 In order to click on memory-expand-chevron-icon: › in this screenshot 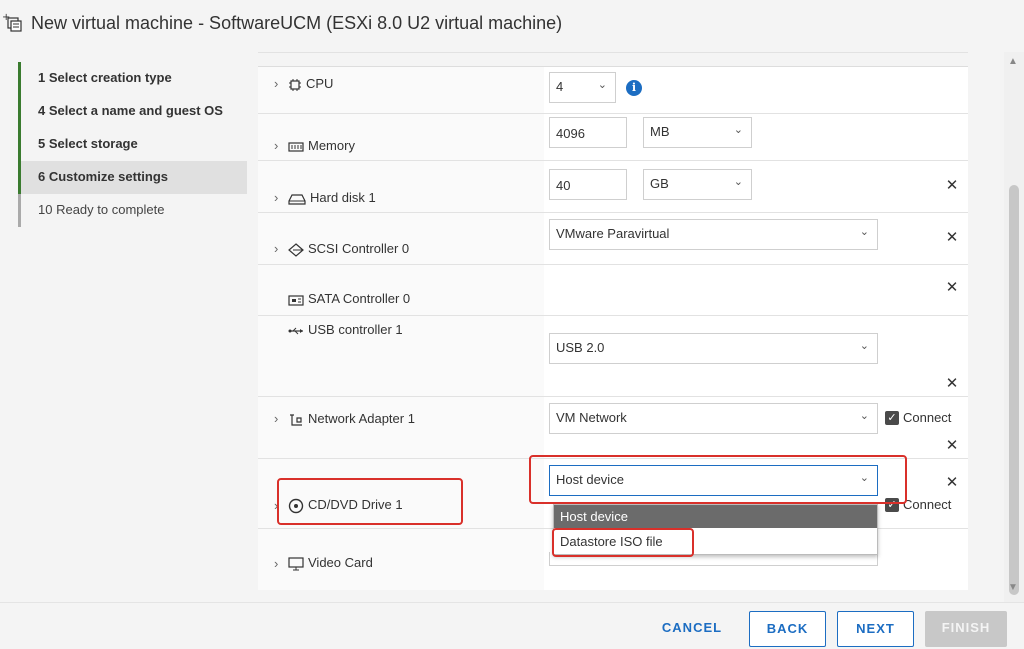, I will do `click(279, 145)`.